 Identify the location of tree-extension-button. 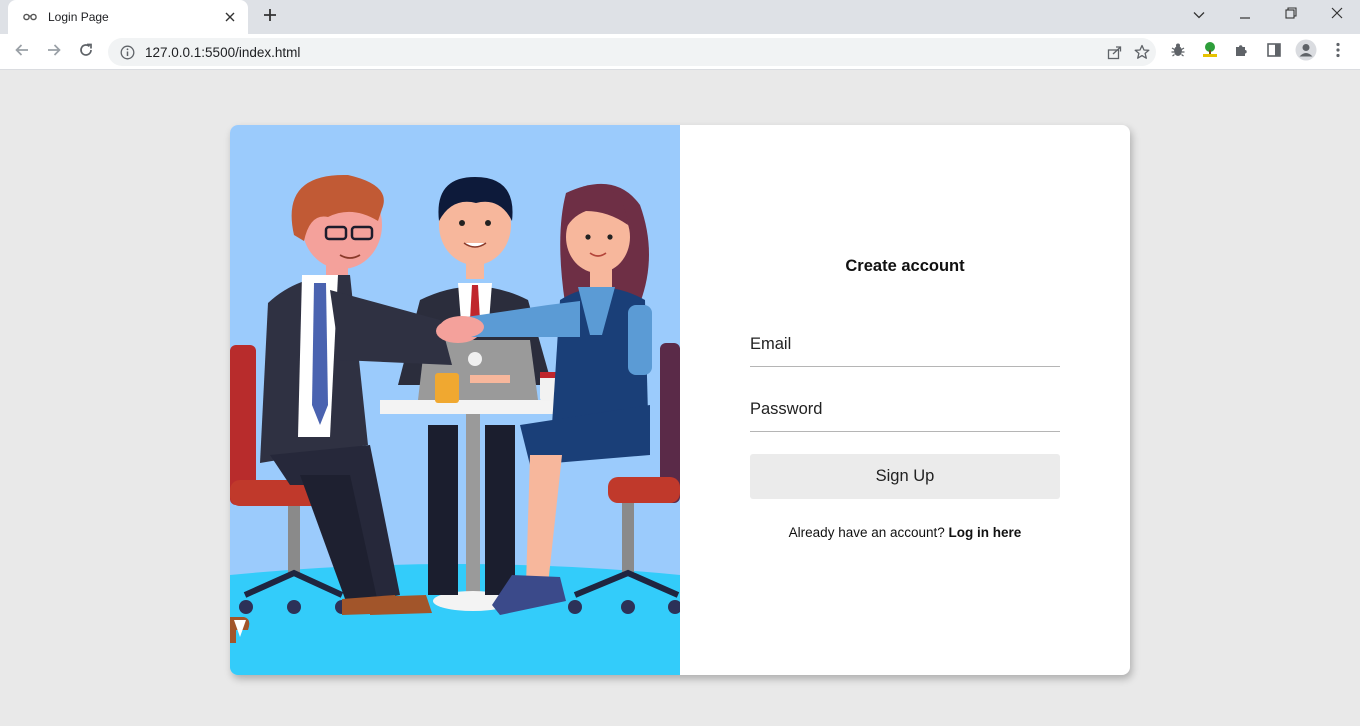
(1210, 52).